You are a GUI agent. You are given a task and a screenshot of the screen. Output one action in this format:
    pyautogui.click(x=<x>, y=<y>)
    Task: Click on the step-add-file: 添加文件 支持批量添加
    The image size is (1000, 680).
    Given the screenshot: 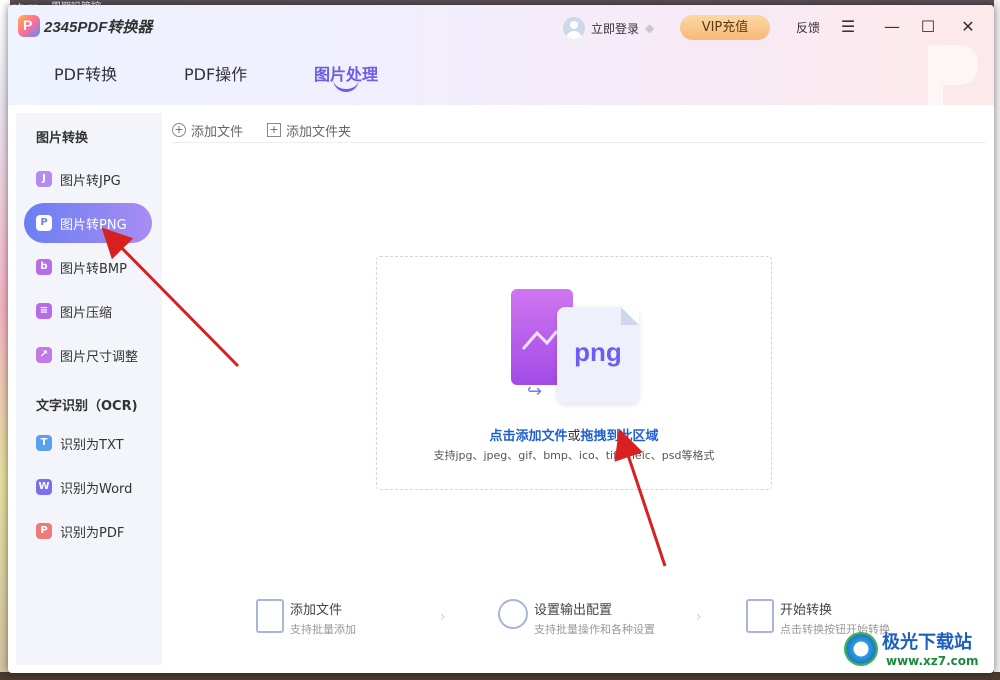 What is the action you would take?
    pyautogui.click(x=306, y=618)
    